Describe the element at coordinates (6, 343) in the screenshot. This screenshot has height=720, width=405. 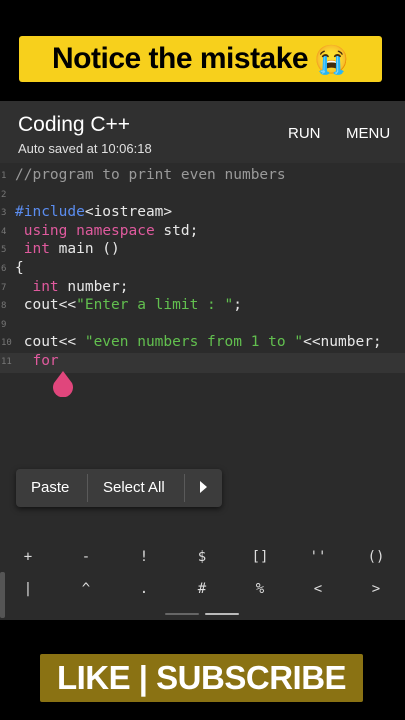
I see `line-number: 10` at that location.